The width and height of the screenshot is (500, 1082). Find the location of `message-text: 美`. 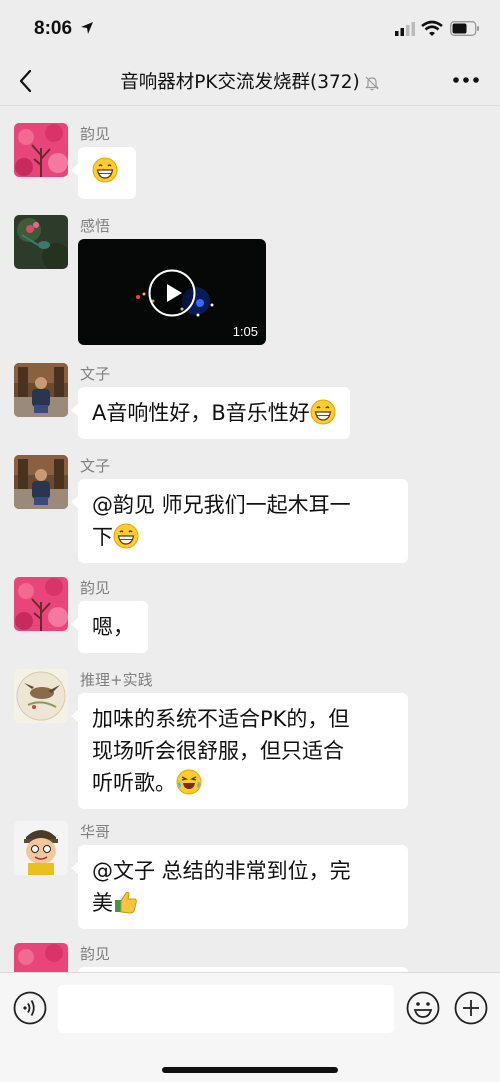

message-text: 美 is located at coordinates (102, 903).